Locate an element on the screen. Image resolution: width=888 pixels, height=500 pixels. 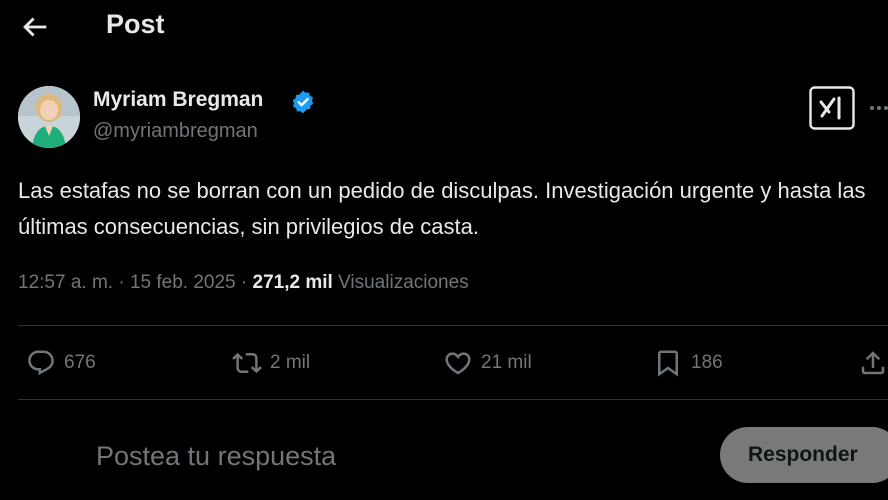
like-button: 21 mil is located at coordinates (487, 363).